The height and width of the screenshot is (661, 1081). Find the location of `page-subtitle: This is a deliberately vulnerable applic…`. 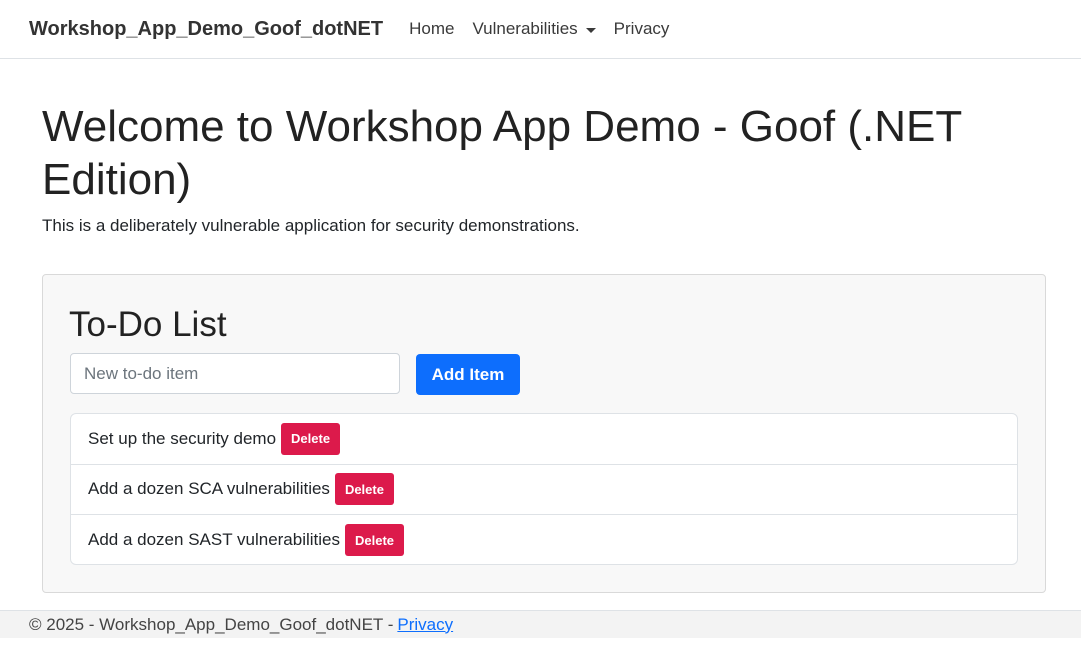

page-subtitle: This is a deliberately vulnerable applic… is located at coordinates (311, 225).